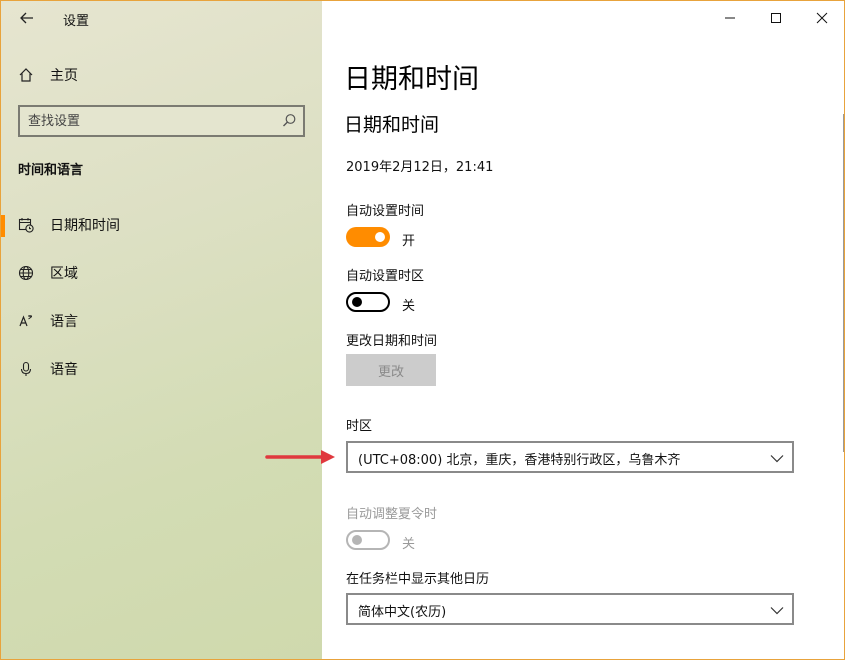  I want to click on sidebar-item-label: 语言, so click(64, 322).